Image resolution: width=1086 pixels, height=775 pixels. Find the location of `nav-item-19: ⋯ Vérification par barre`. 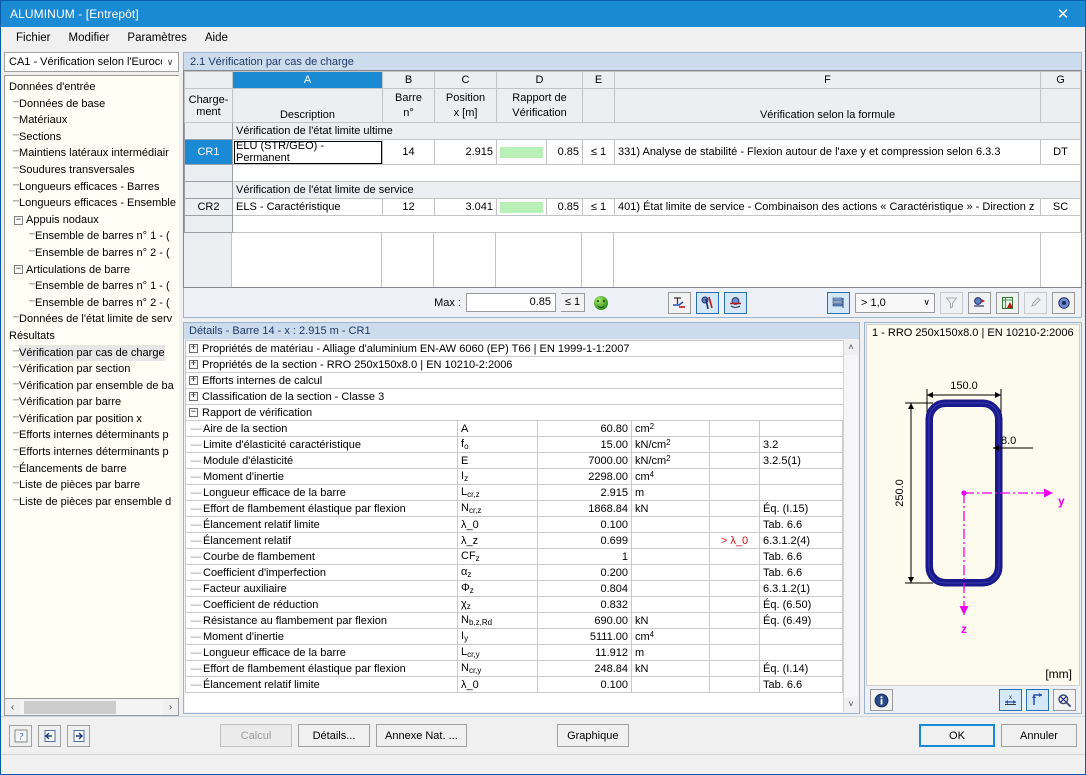

nav-item-19: ⋯ Vérification par barre is located at coordinates (92, 402).